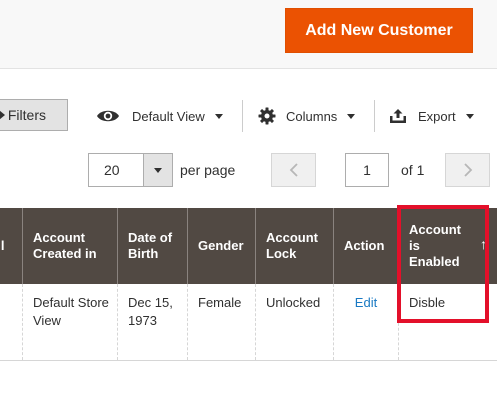 The height and width of the screenshot is (408, 497). Describe the element at coordinates (222, 322) in the screenshot. I see `cell-gender: Female` at that location.